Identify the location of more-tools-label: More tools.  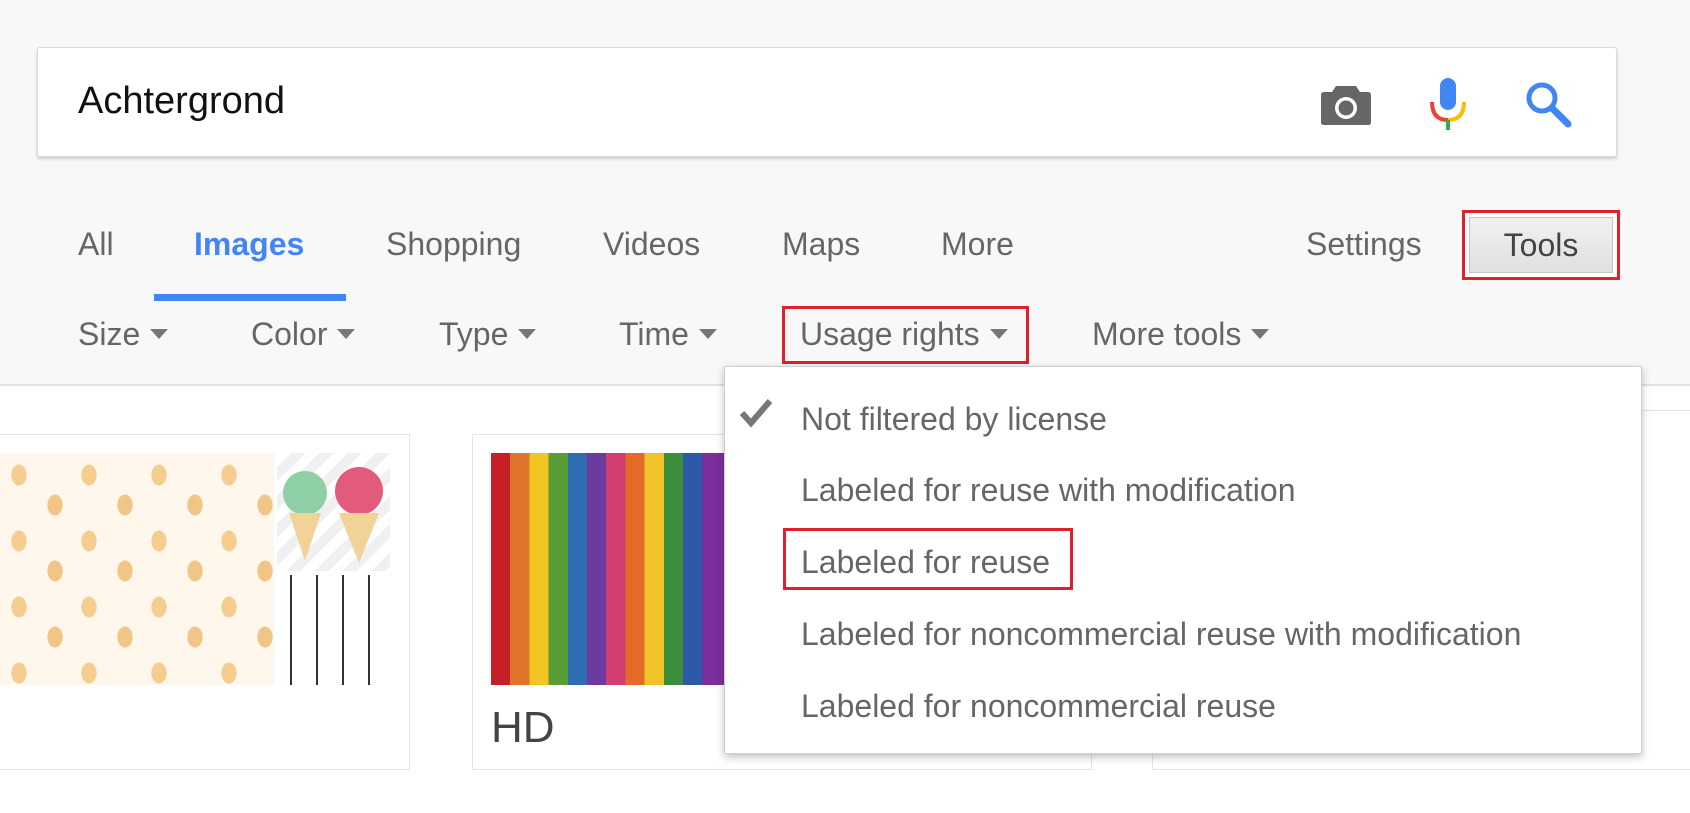
(1167, 334).